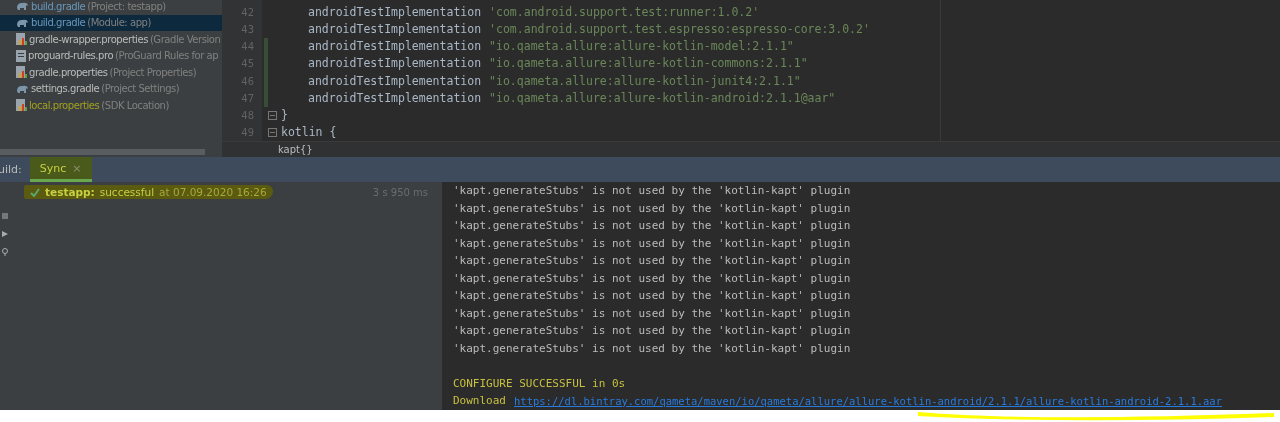 This screenshot has height=422, width=1280. Describe the element at coordinates (679, 28) in the screenshot. I see `code-string: 'com.android.support.test.espresso:espresso-core:3.0.2'` at that location.